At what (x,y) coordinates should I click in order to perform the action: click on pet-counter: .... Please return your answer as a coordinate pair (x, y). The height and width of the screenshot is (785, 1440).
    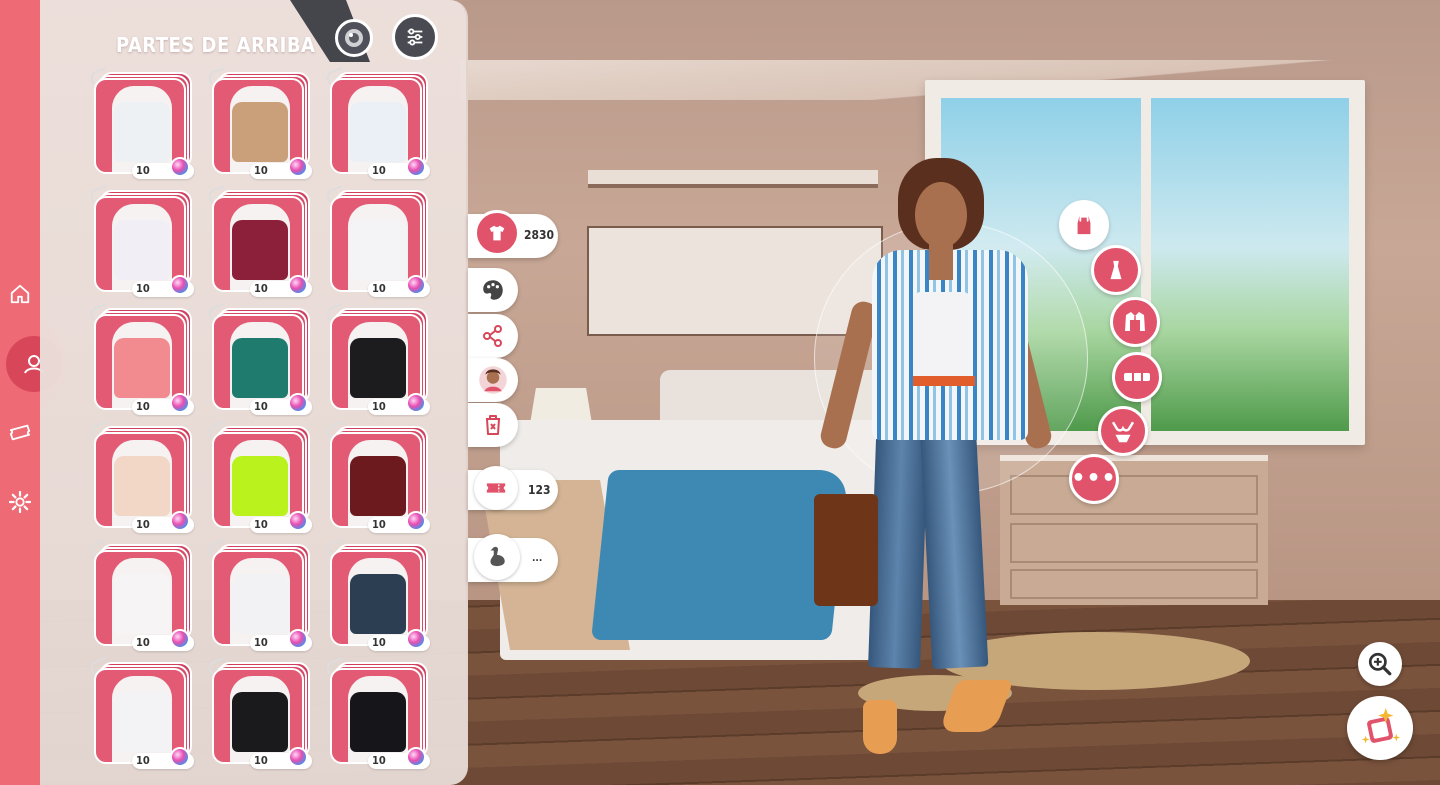
    Looking at the image, I should click on (513, 558).